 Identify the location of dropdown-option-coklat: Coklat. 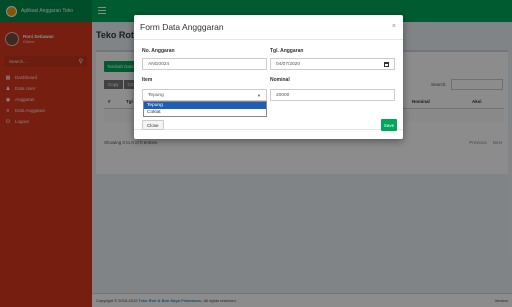
(205, 112).